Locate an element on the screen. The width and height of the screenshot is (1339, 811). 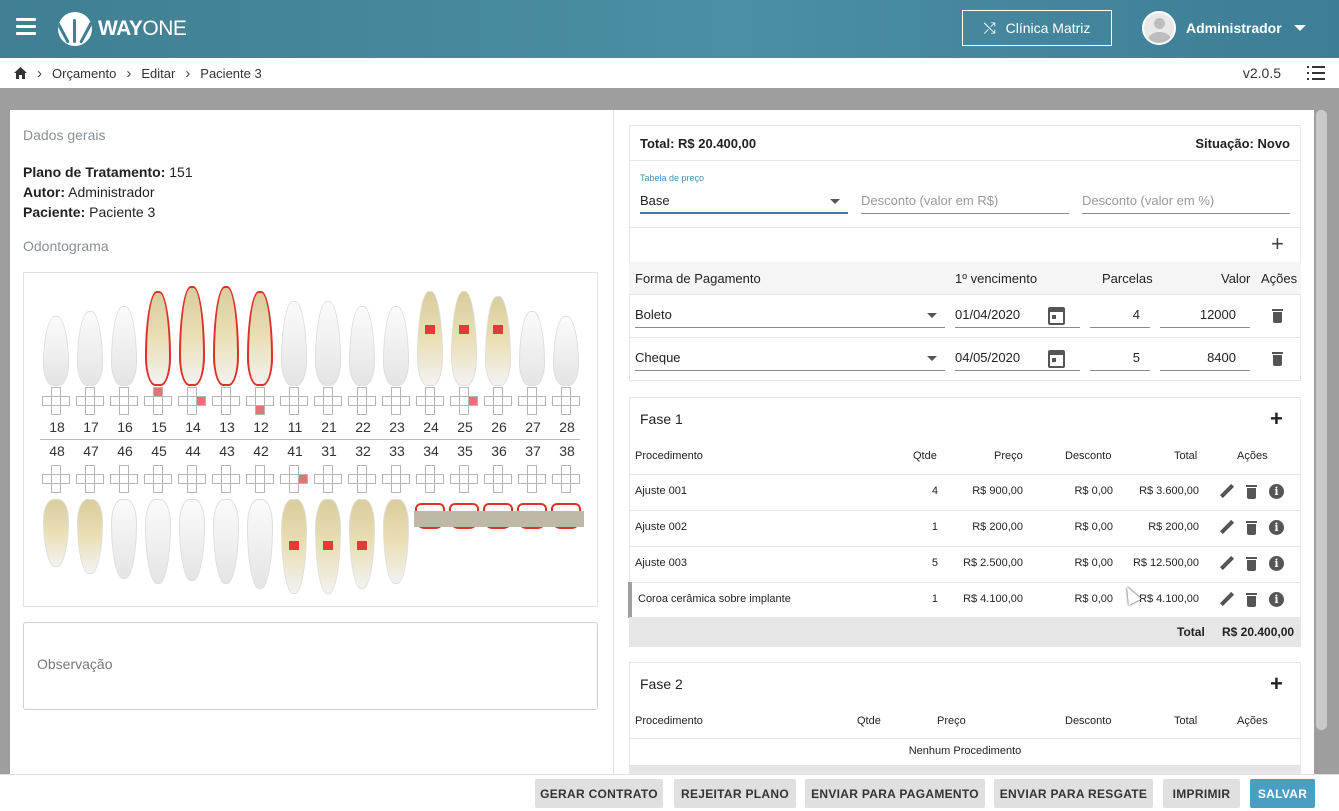
gerar-contrato-button: GERAR CONTRATO is located at coordinates (599, 793).